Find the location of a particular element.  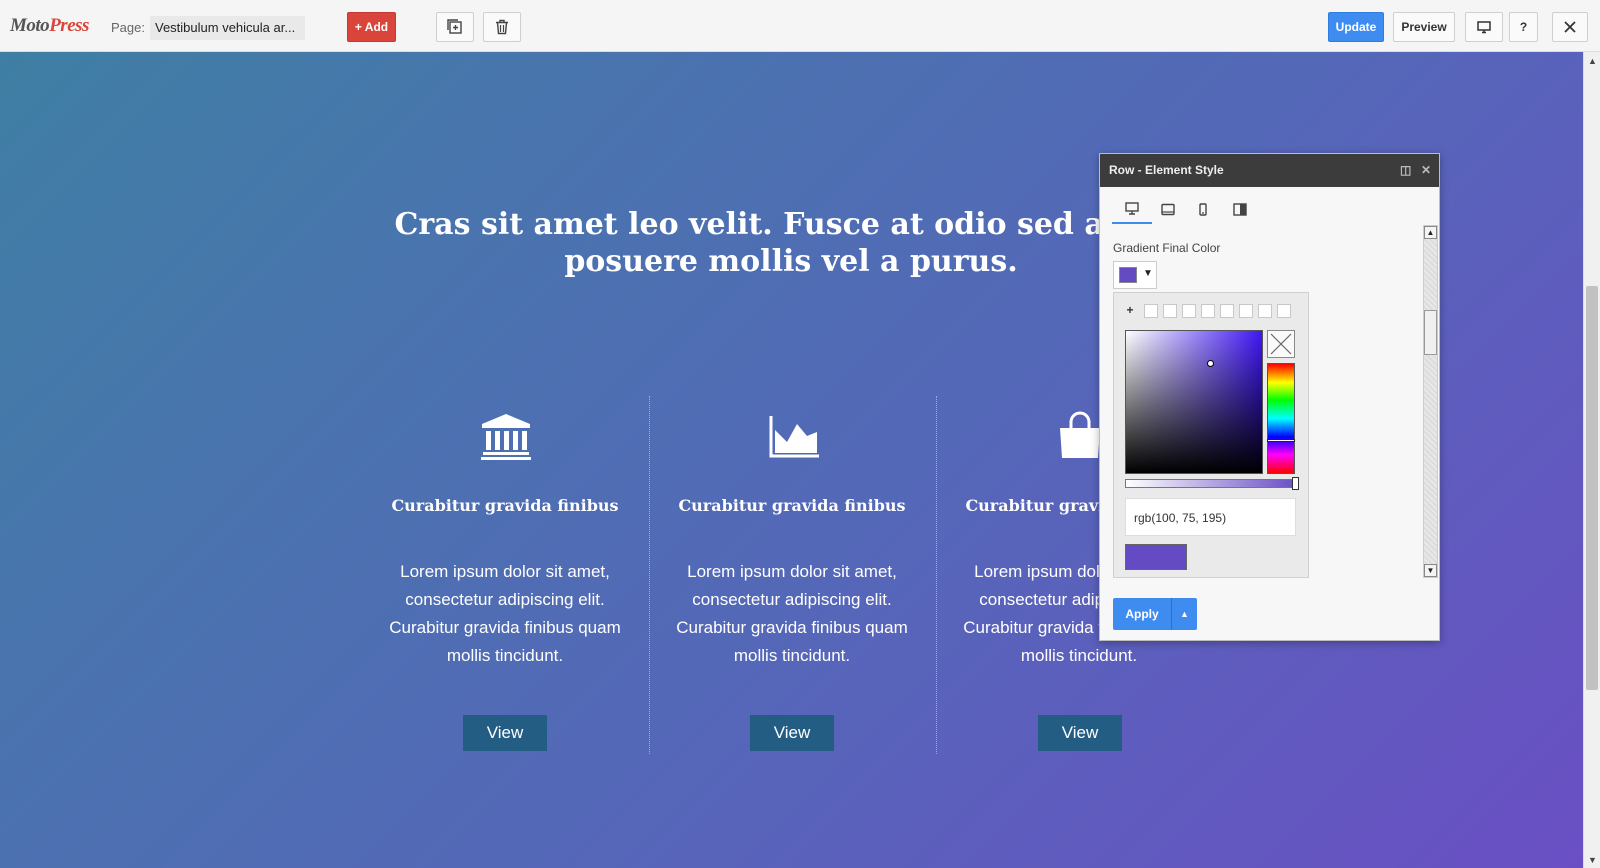

hue-marker is located at coordinates (1281, 440).